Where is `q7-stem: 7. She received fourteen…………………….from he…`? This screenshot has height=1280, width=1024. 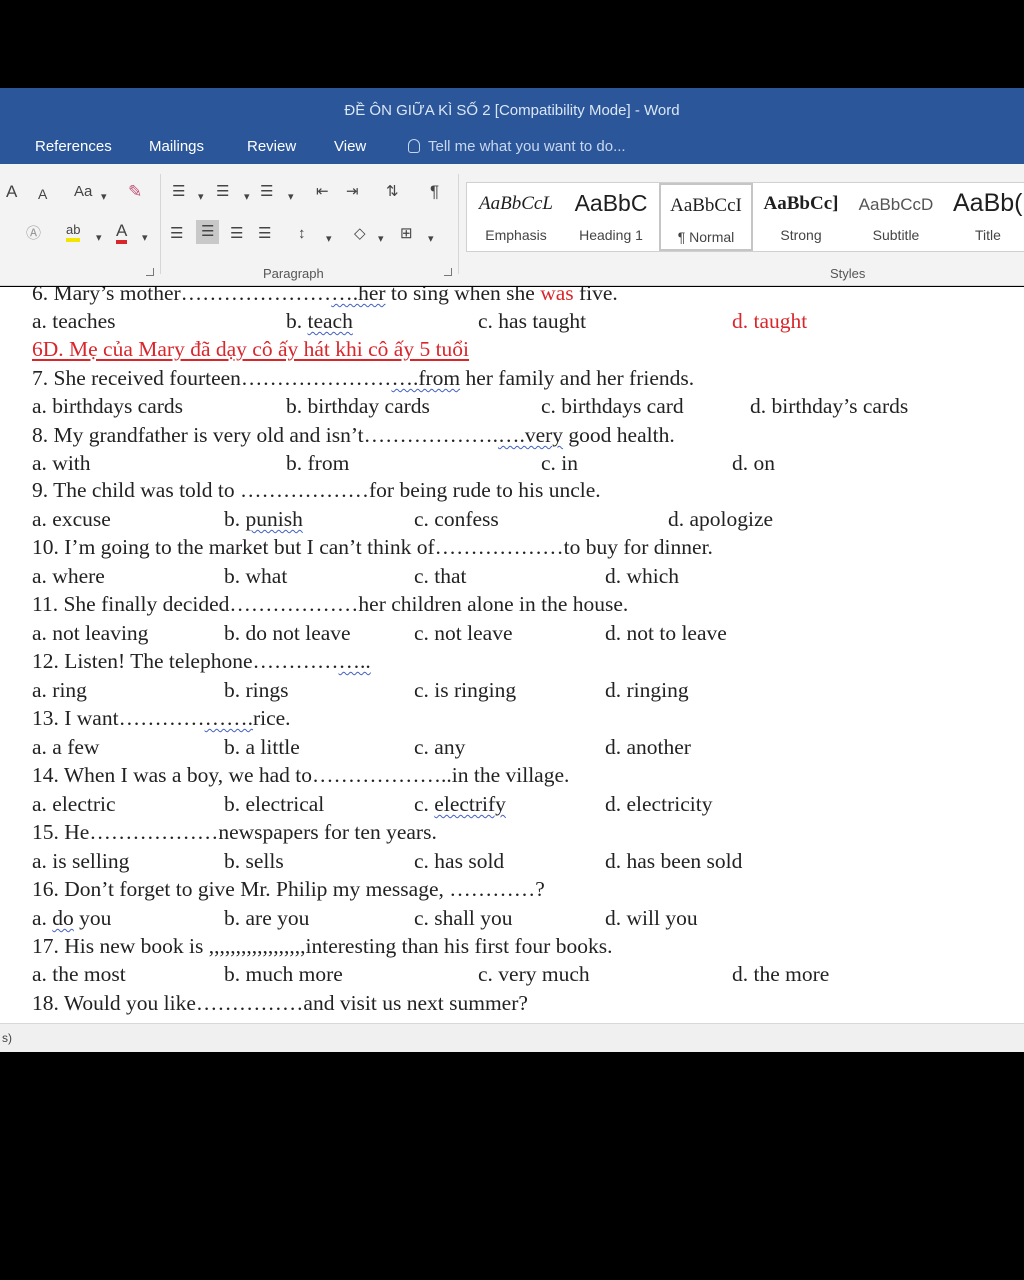 q7-stem: 7. She received fourteen…………………….from he… is located at coordinates (363, 378).